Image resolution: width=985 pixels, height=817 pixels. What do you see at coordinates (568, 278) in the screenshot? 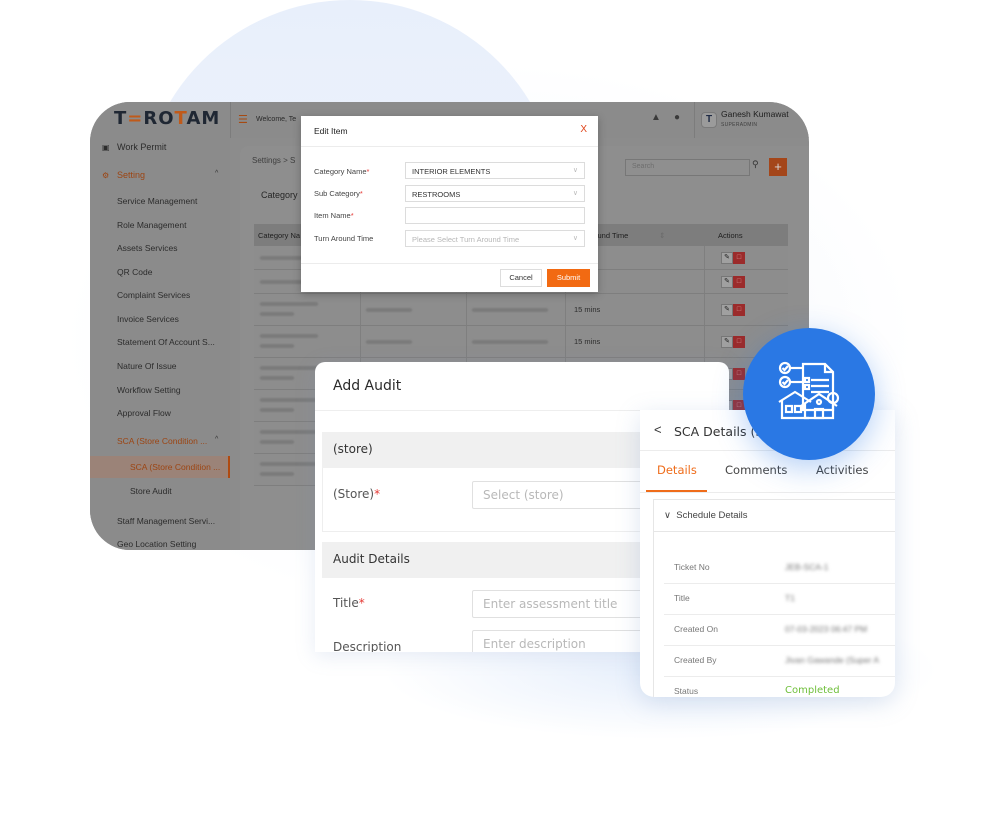
I see `submit-button: Submit` at bounding box center [568, 278].